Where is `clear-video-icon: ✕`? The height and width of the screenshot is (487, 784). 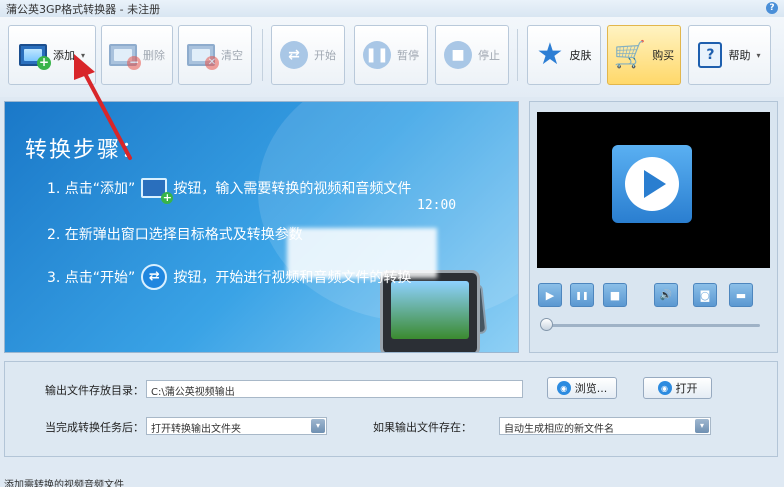
clear-video-icon: ✕ is located at coordinates (203, 57).